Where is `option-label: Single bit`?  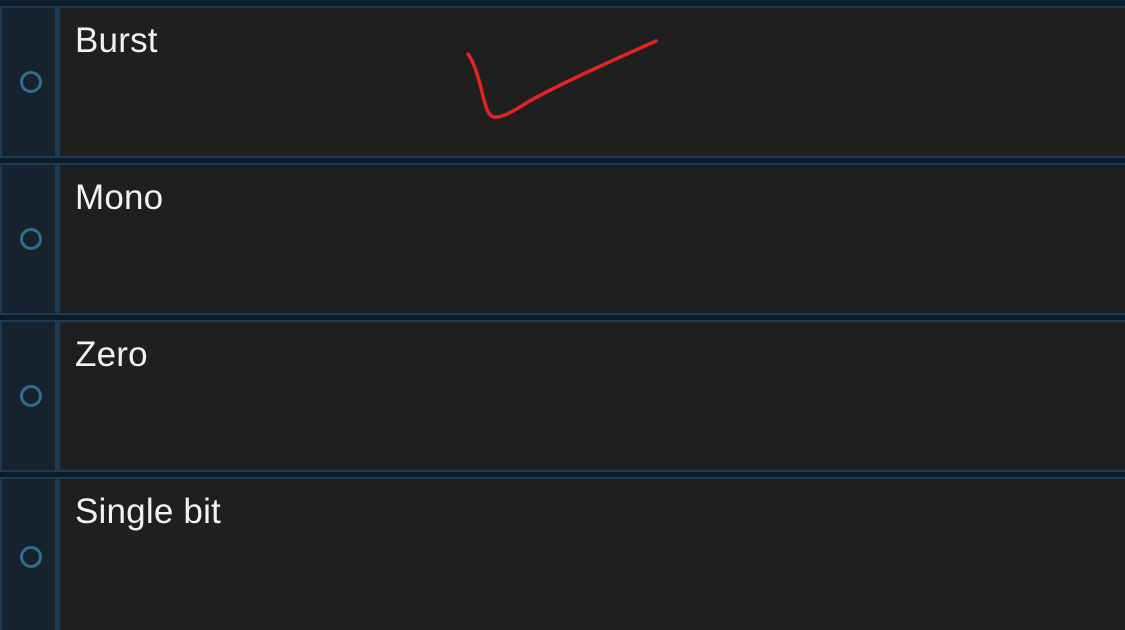 option-label: Single bit is located at coordinates (148, 511).